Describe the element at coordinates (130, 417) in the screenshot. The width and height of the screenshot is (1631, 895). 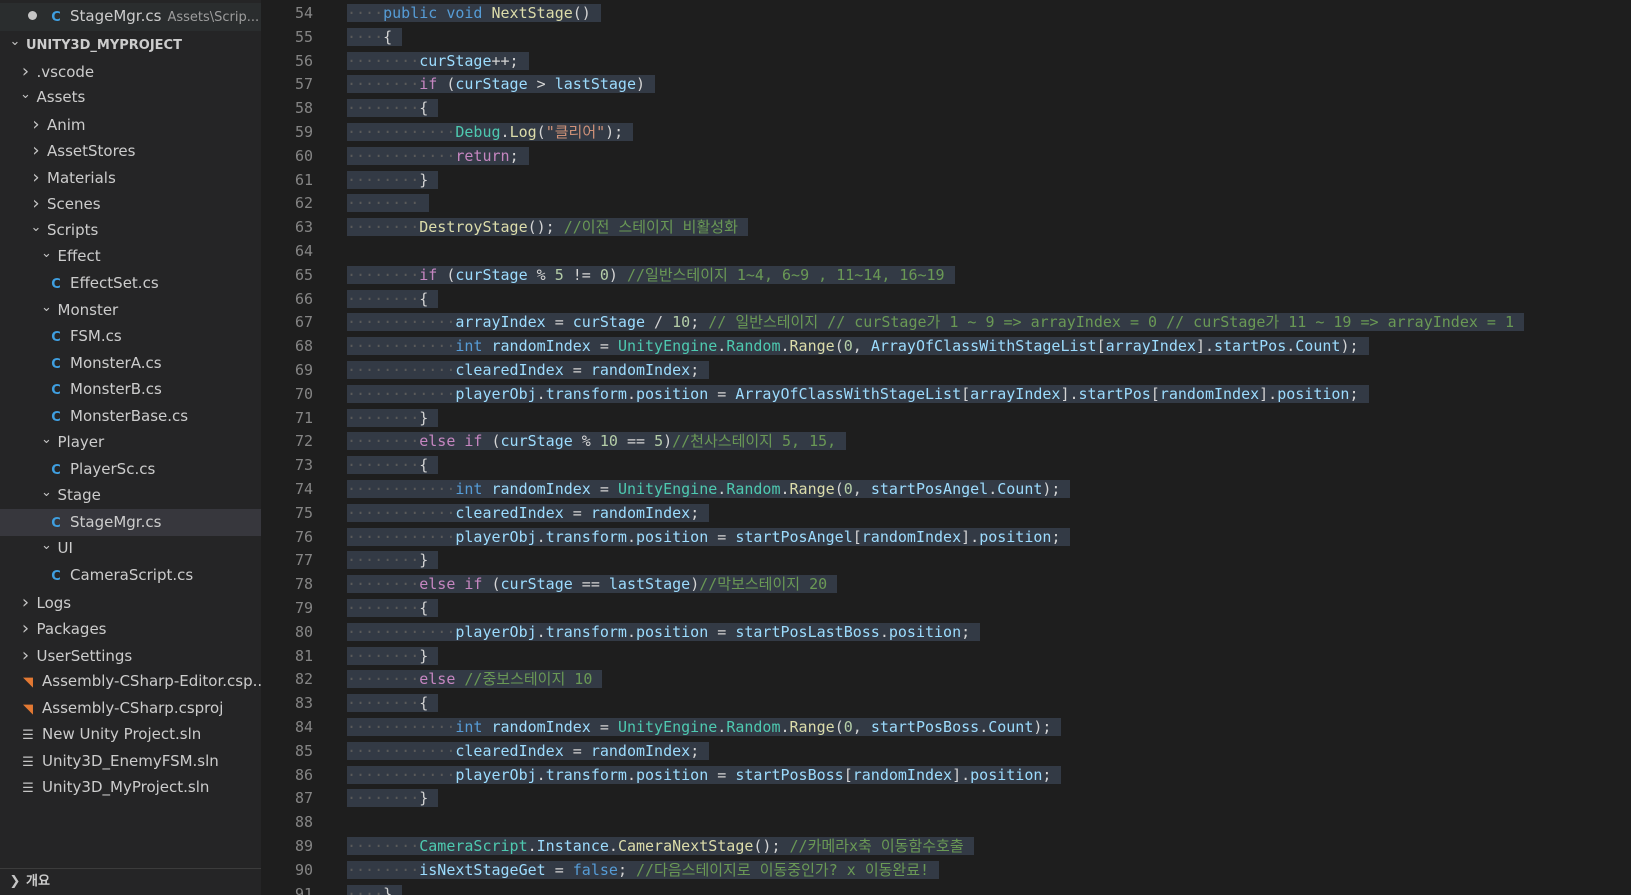
I see `tree-file: C MonsterBase.cs` at that location.